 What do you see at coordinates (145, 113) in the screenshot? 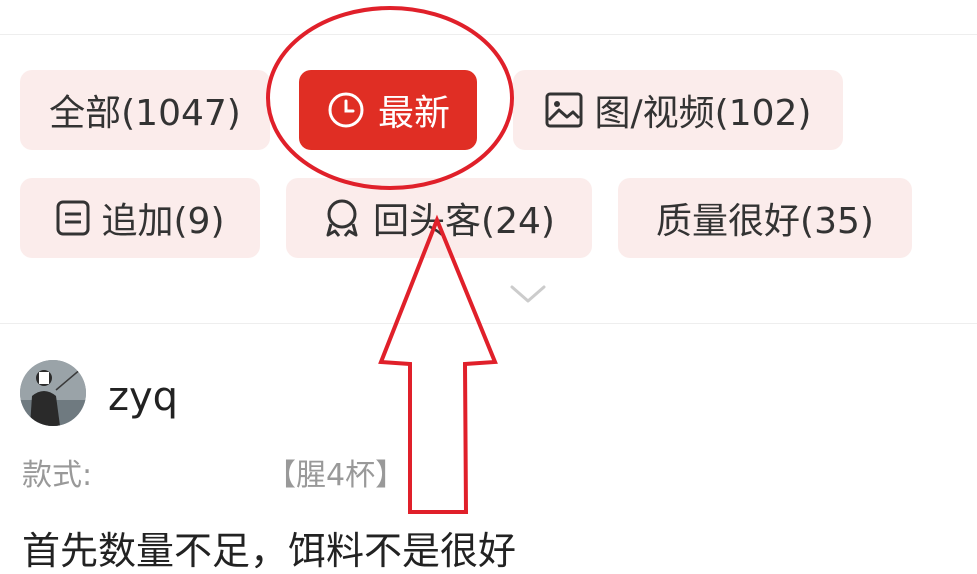
I see `filter-all-label: 全部(1047)` at bounding box center [145, 113].